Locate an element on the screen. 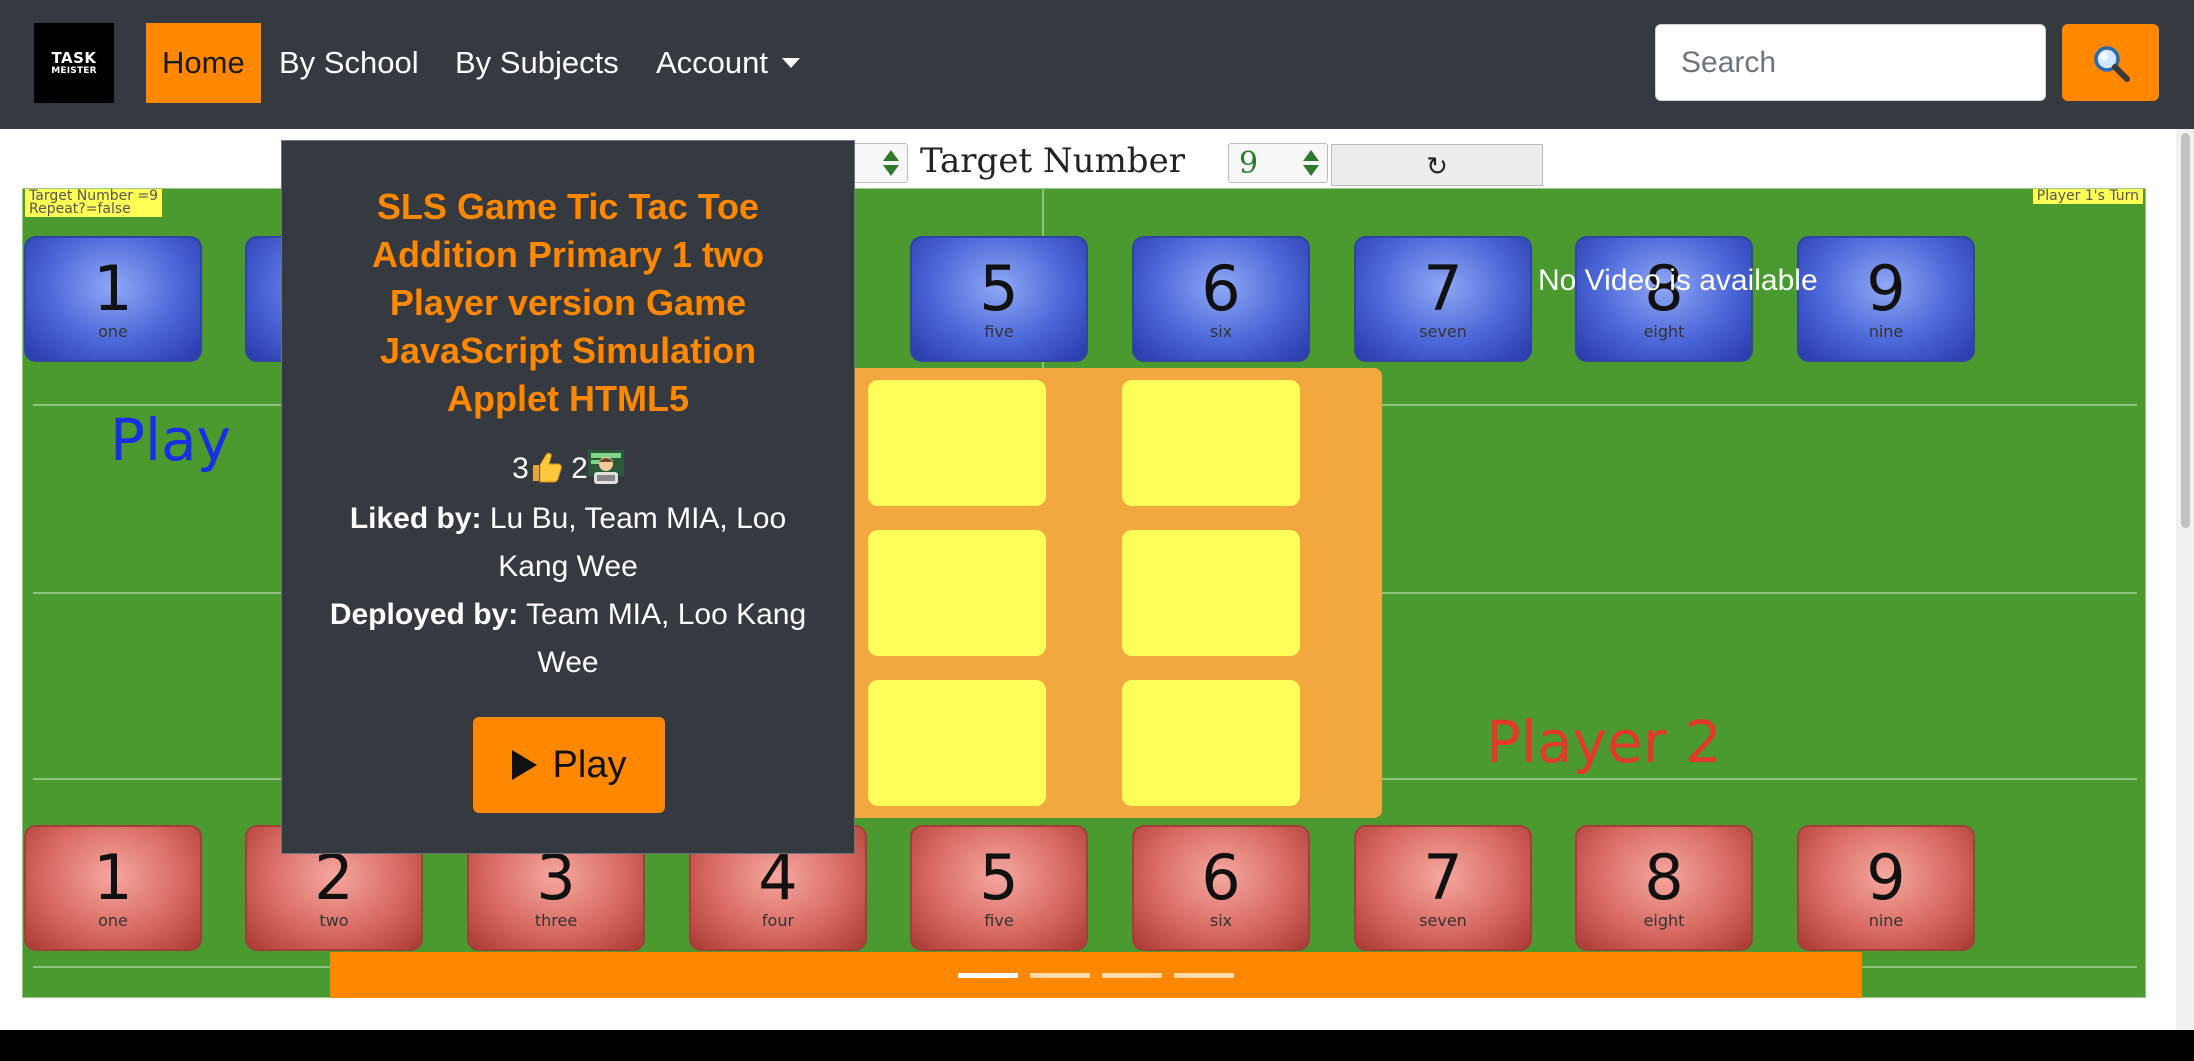  blue-tile-7: 7 seven is located at coordinates (1443, 299).